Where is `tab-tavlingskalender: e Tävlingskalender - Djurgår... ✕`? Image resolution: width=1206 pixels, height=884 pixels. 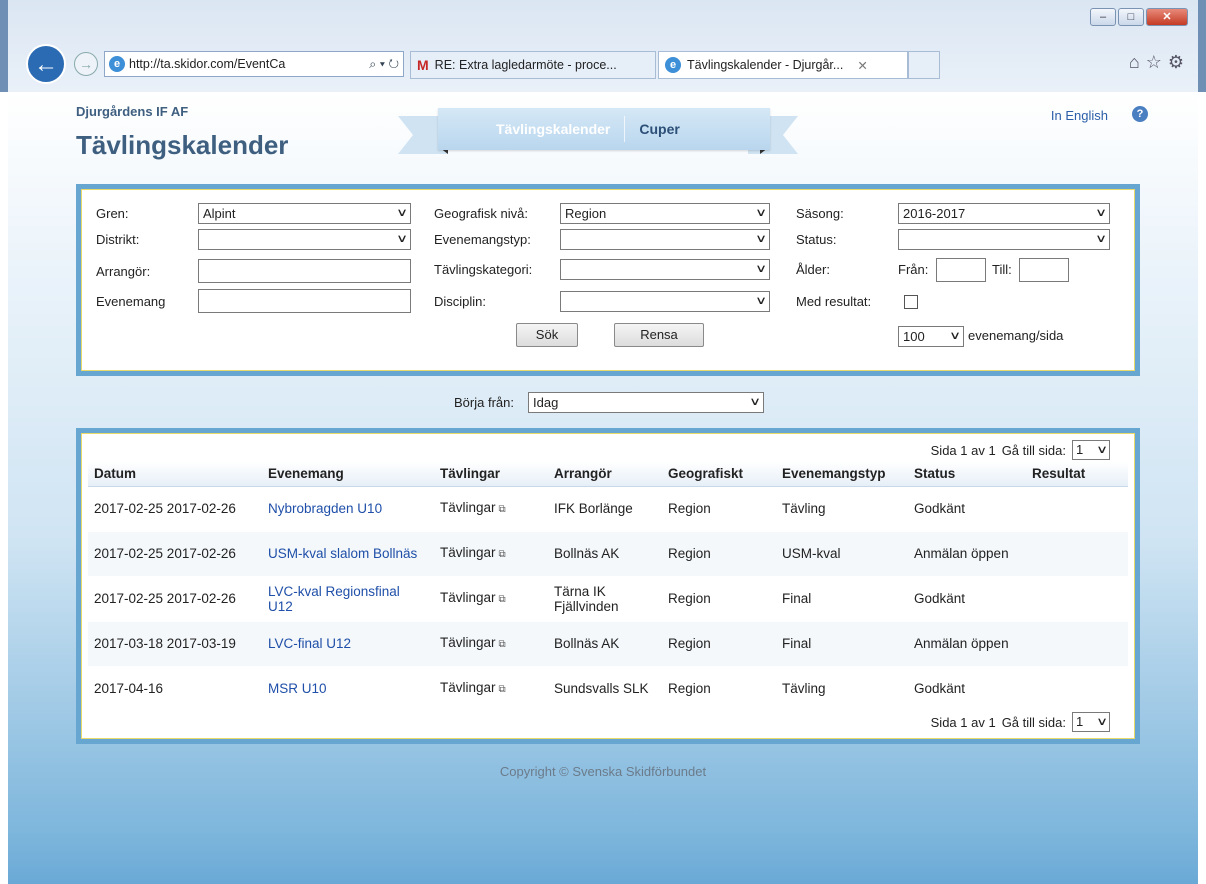
tab-tavlingskalender: e Tävlingskalender - Djurgår... ✕ is located at coordinates (783, 65).